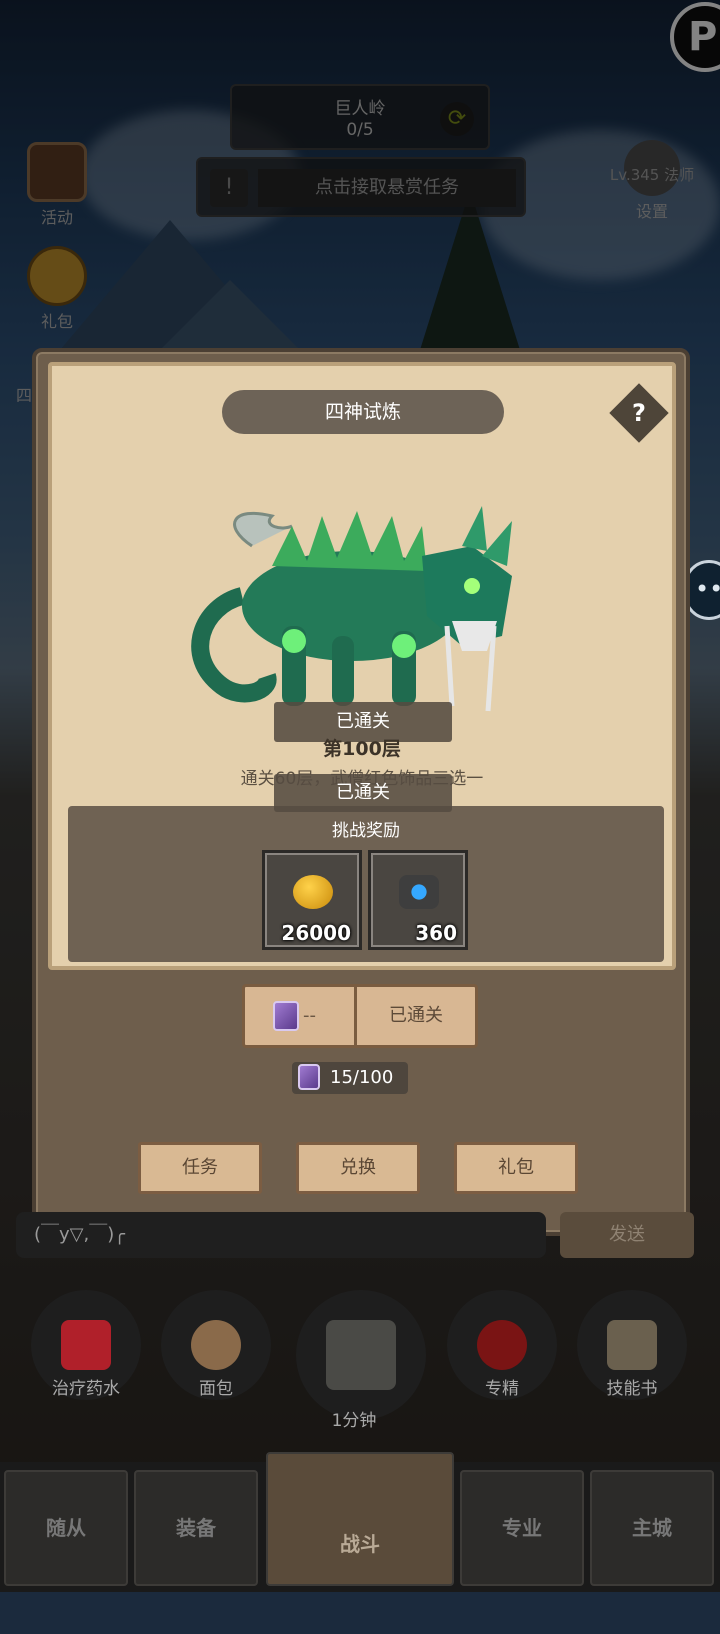 Image resolution: width=720 pixels, height=1634 pixels. Describe the element at coordinates (360, 1016) in the screenshot. I see `challenge-button: -- 已通关` at that location.